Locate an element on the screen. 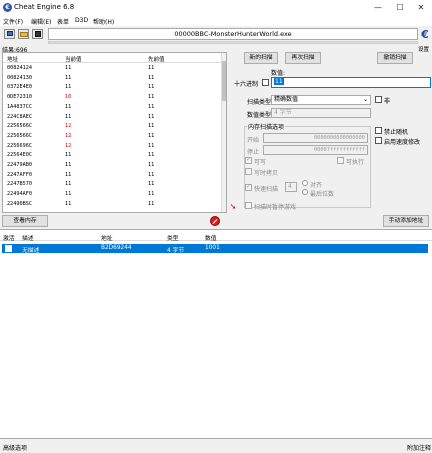 Image resolution: width=432 pixels, height=453 pixels. memory-view-button: 查看内存 is located at coordinates (25, 221).